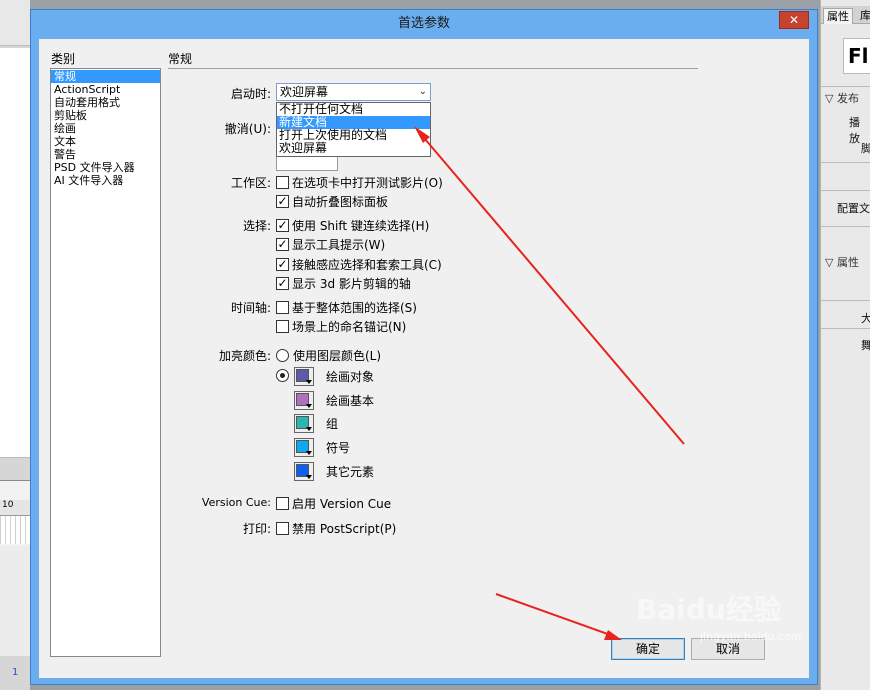 The height and width of the screenshot is (690, 870). I want to click on selection-option-shift: ✓ 使用 Shift 键连续选择(H), so click(352, 225).